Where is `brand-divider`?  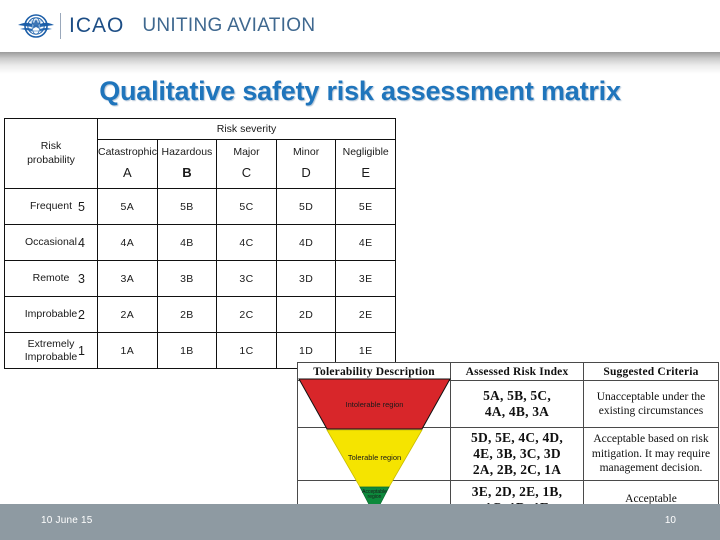
brand-divider is located at coordinates (60, 26).